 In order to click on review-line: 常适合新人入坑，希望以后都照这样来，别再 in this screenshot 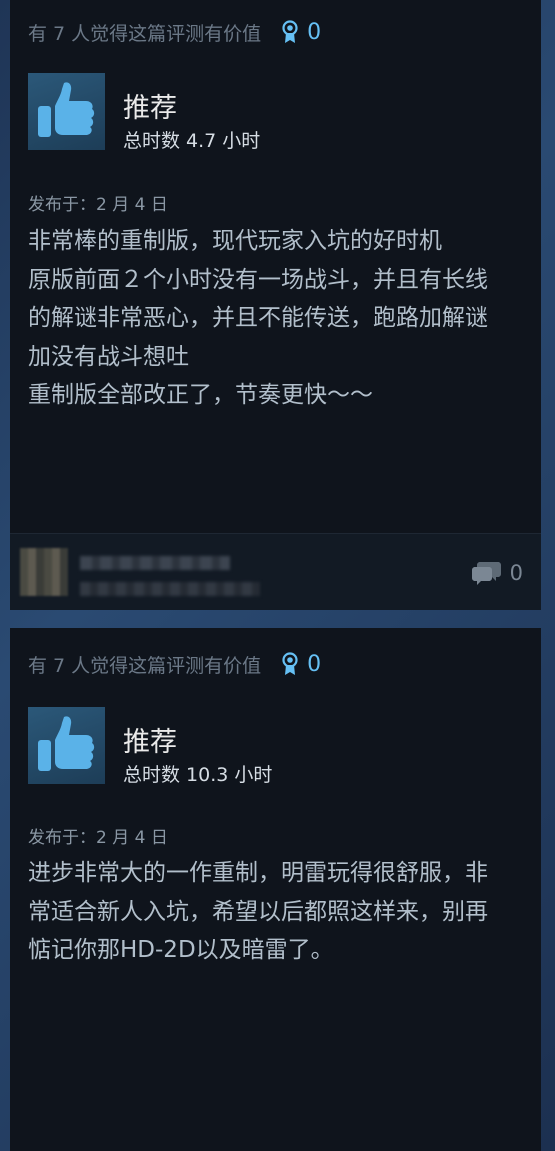, I will do `click(258, 911)`.